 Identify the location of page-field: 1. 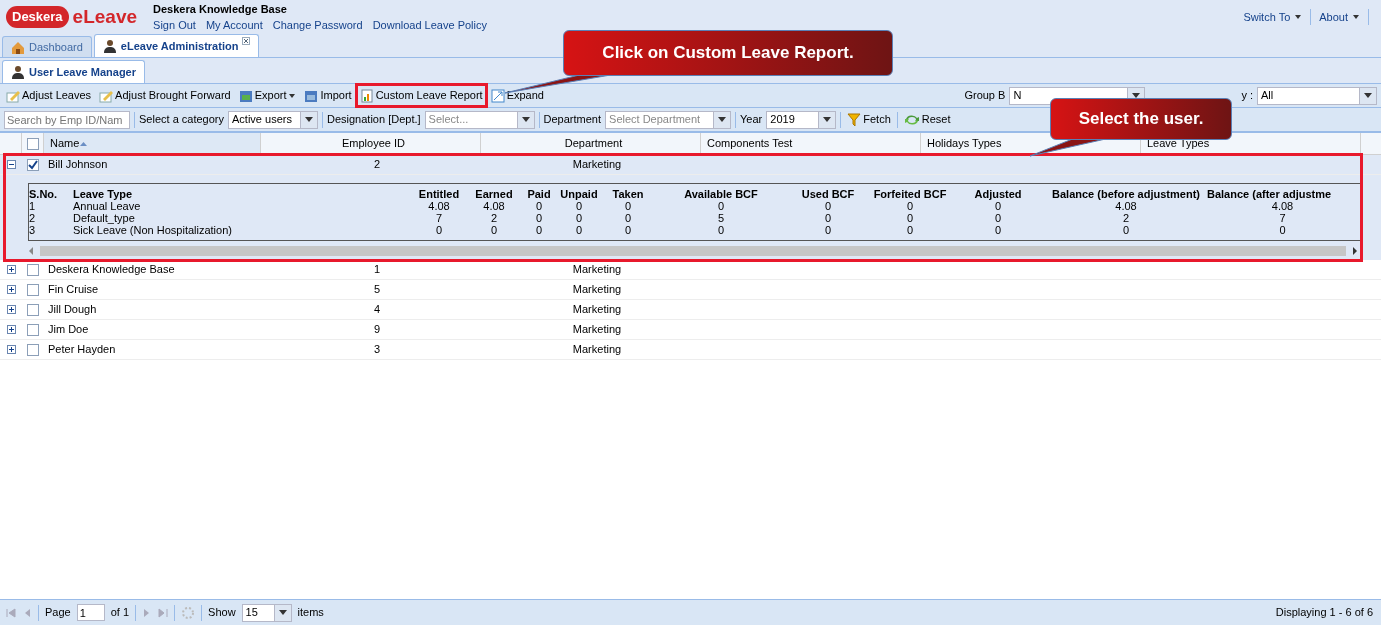
(90, 612).